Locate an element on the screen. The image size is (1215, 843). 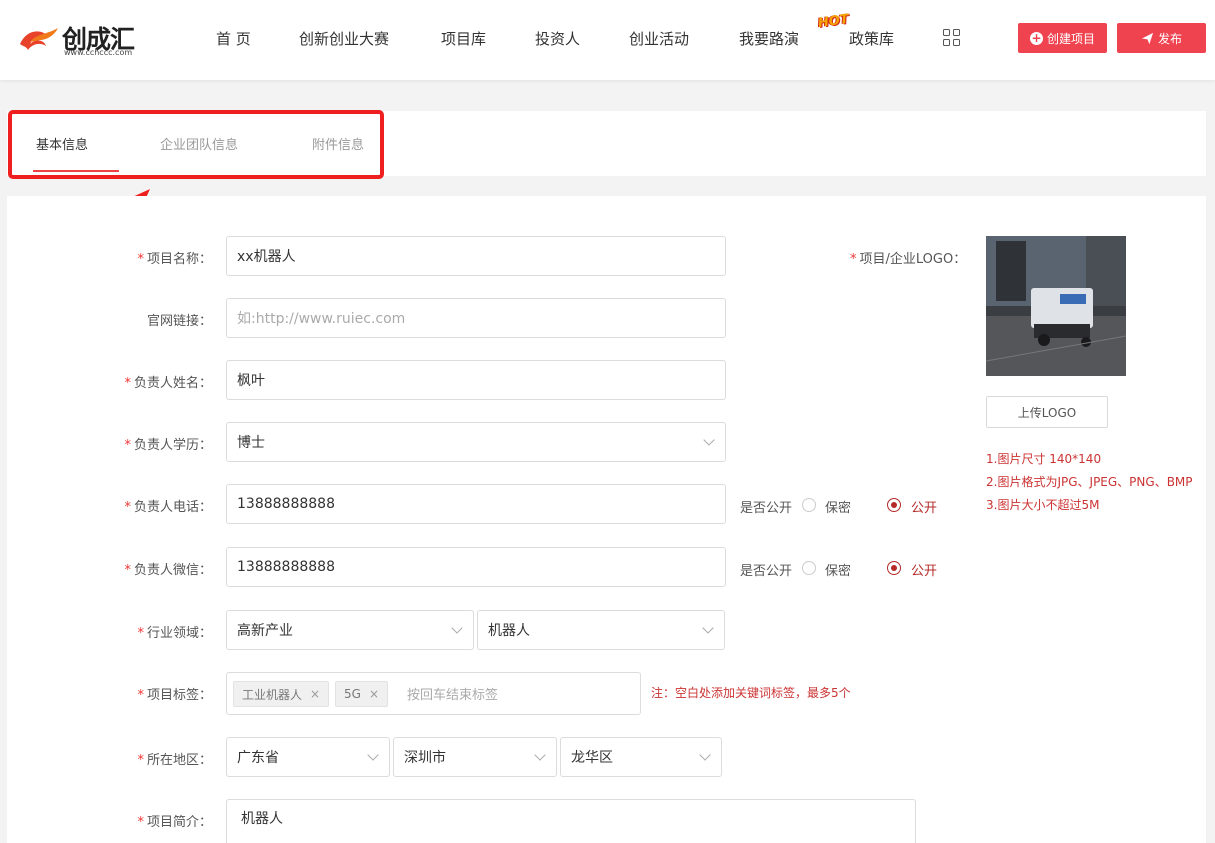
intro-textarea: 机器人 is located at coordinates (571, 821).